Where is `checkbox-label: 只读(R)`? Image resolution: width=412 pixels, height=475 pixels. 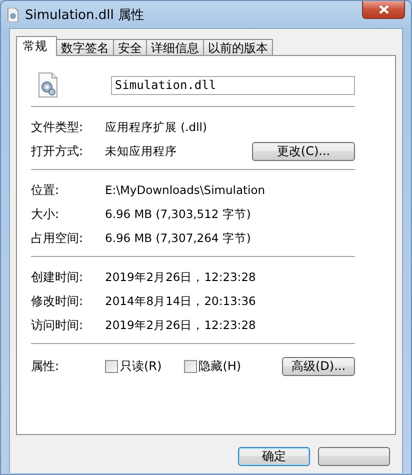 checkbox-label: 只读(R) is located at coordinates (141, 366).